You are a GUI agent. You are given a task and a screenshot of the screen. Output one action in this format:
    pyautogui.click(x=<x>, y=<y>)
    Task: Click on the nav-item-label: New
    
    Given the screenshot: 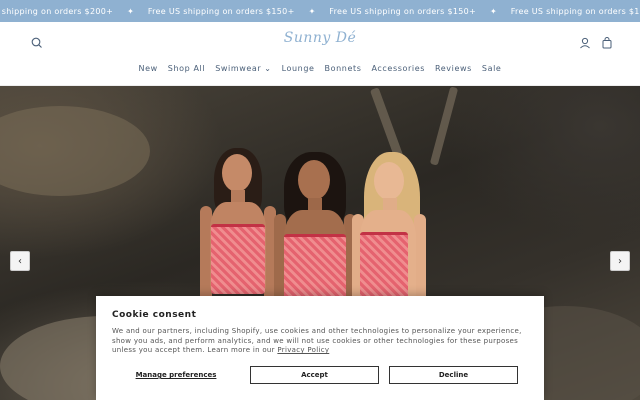 What is the action you would take?
    pyautogui.click(x=148, y=68)
    